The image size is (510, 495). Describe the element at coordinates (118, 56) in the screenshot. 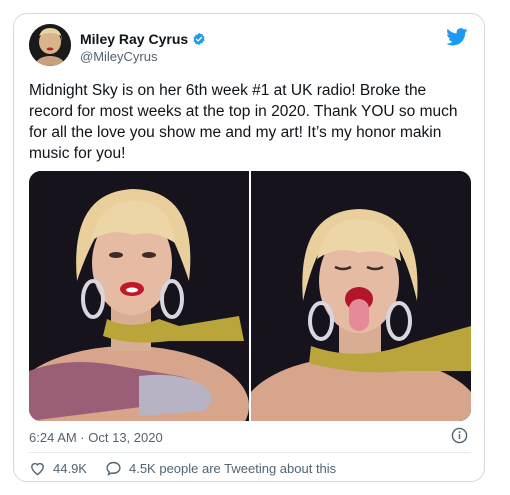

I see `author-handle: @MileyCyrus` at that location.